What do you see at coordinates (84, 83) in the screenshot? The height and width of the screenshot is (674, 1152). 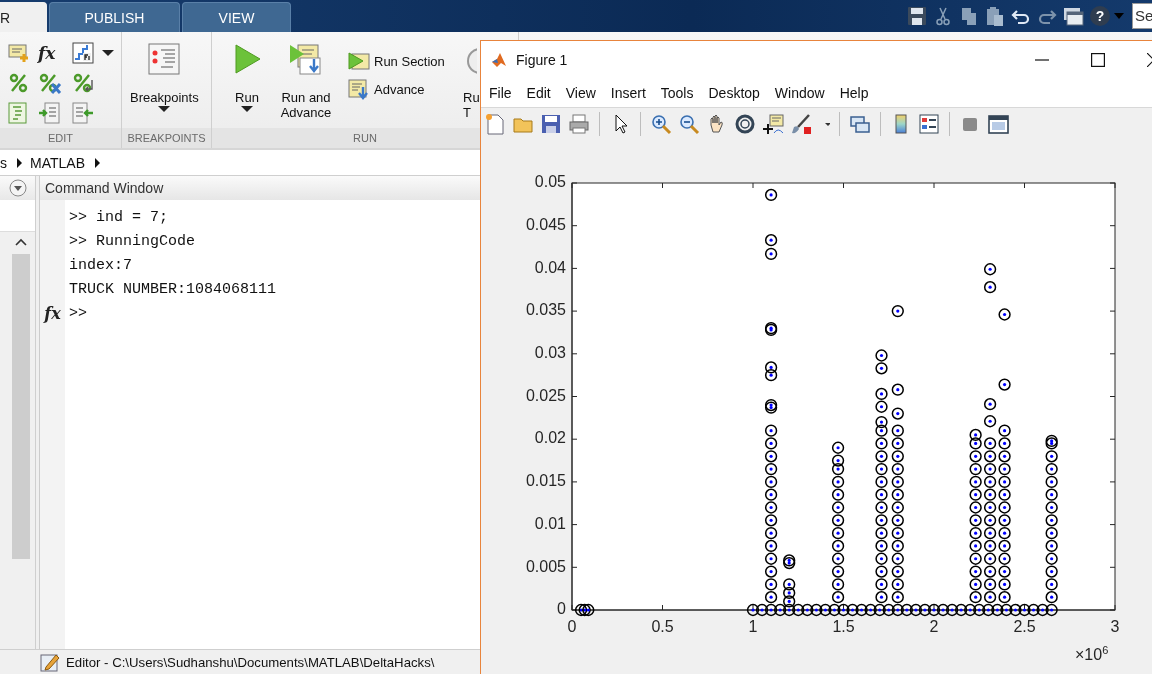 I see `percent-wrap-icon` at bounding box center [84, 83].